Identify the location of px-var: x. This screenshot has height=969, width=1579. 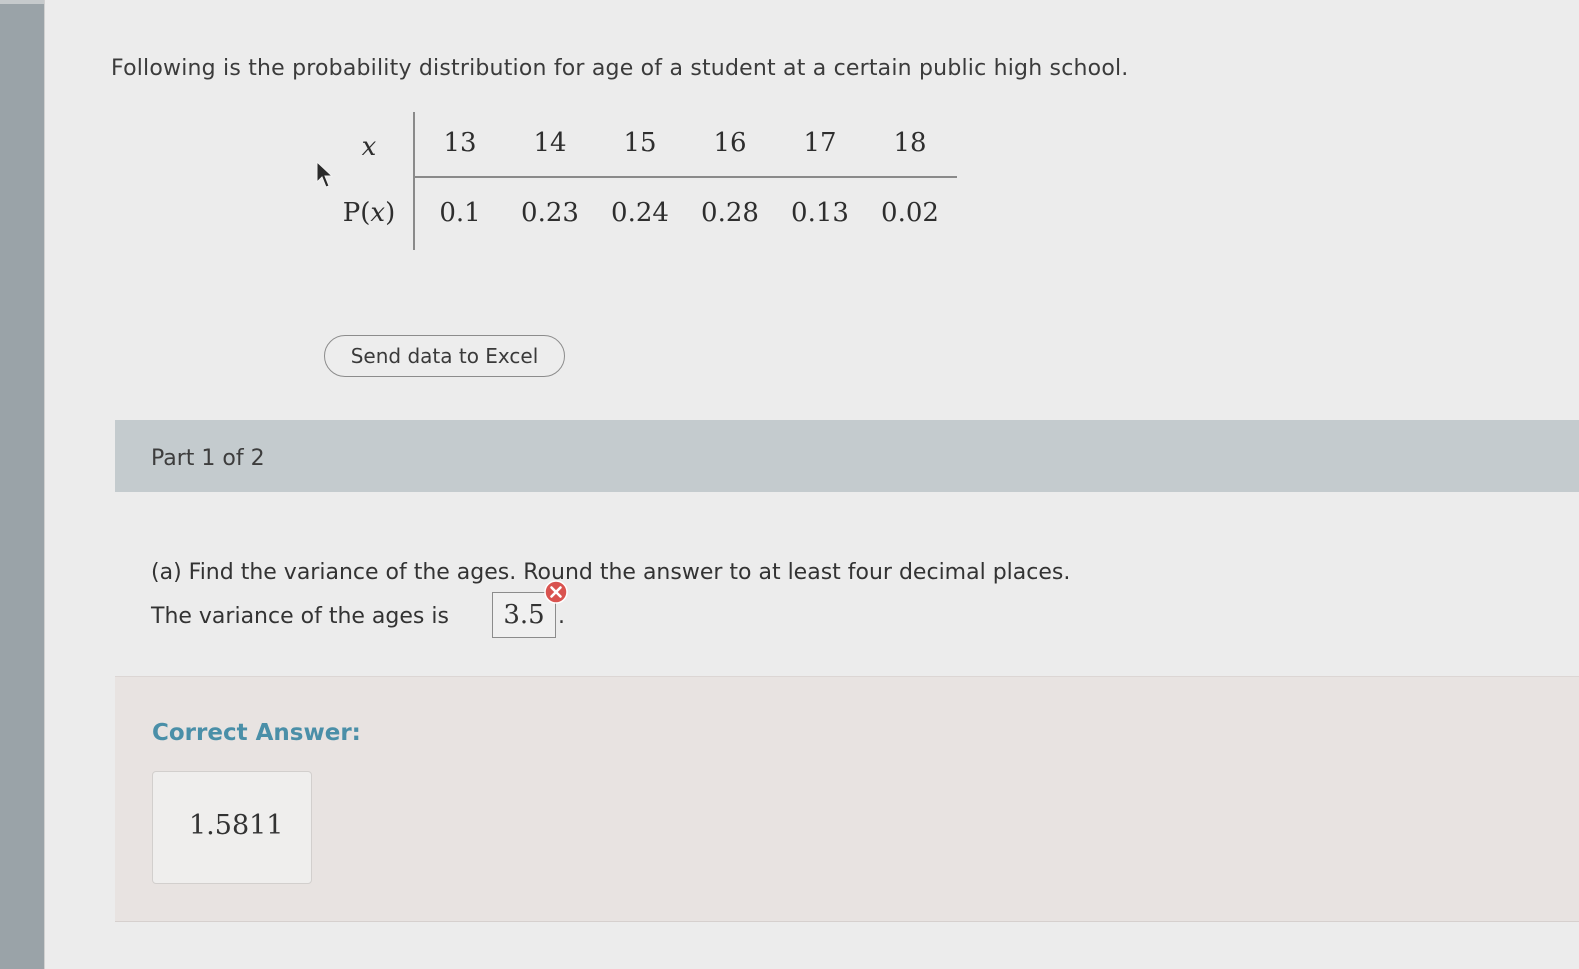
(378, 213).